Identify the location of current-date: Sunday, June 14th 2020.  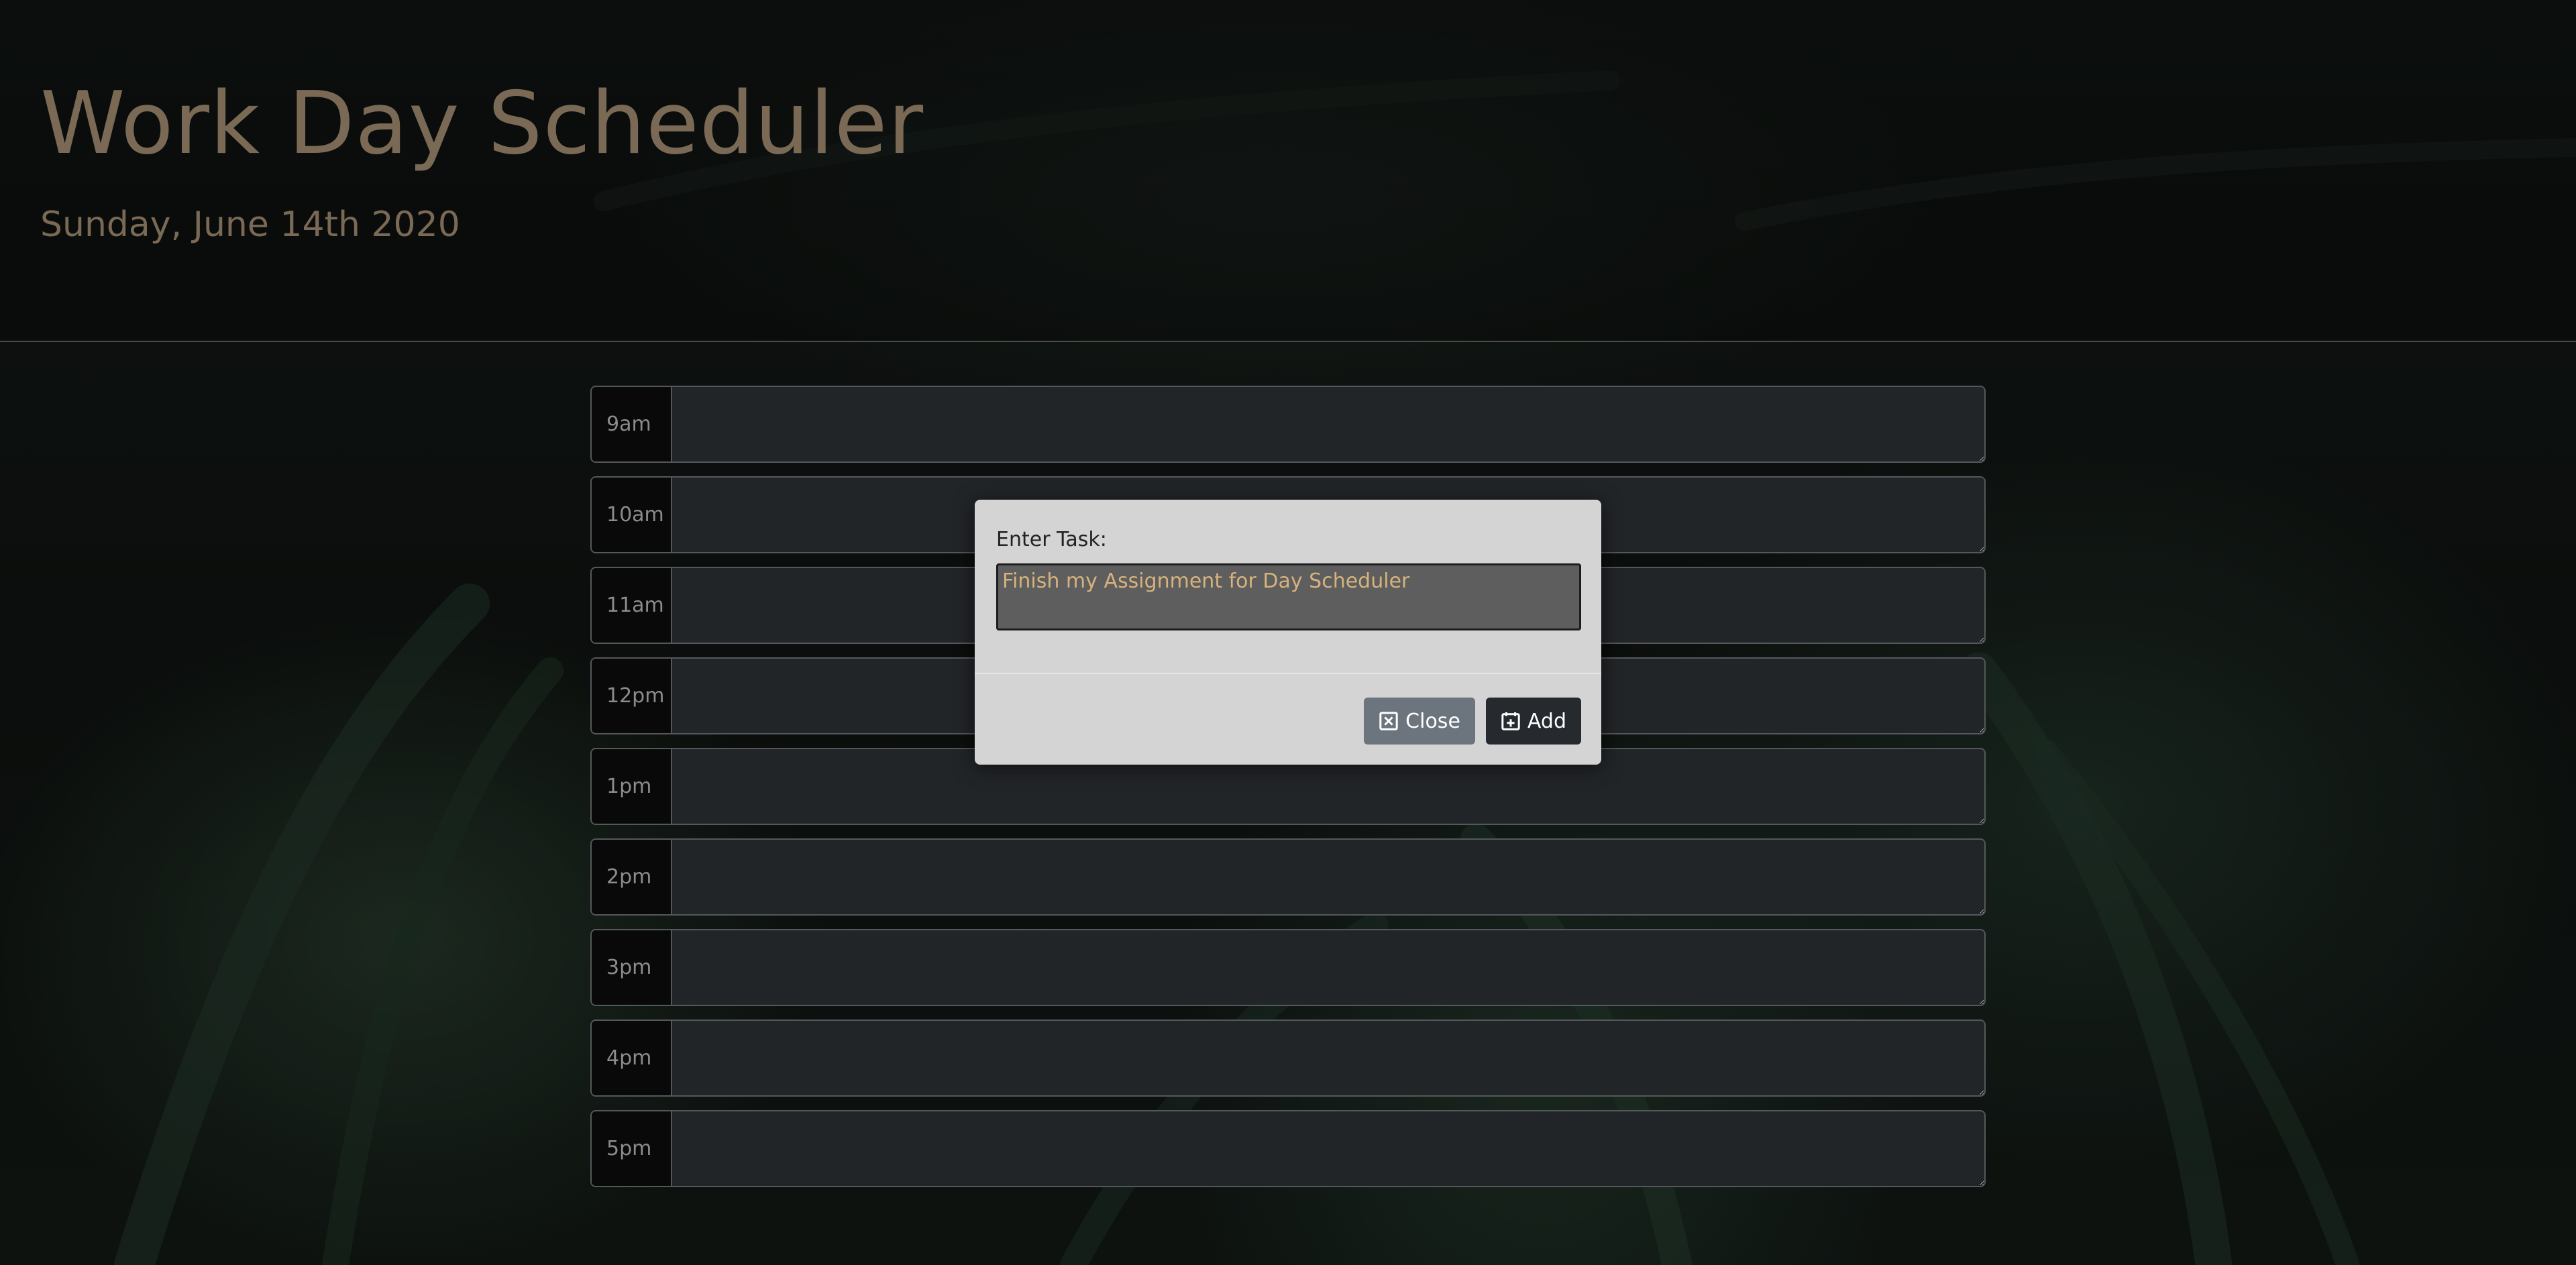
(250, 225).